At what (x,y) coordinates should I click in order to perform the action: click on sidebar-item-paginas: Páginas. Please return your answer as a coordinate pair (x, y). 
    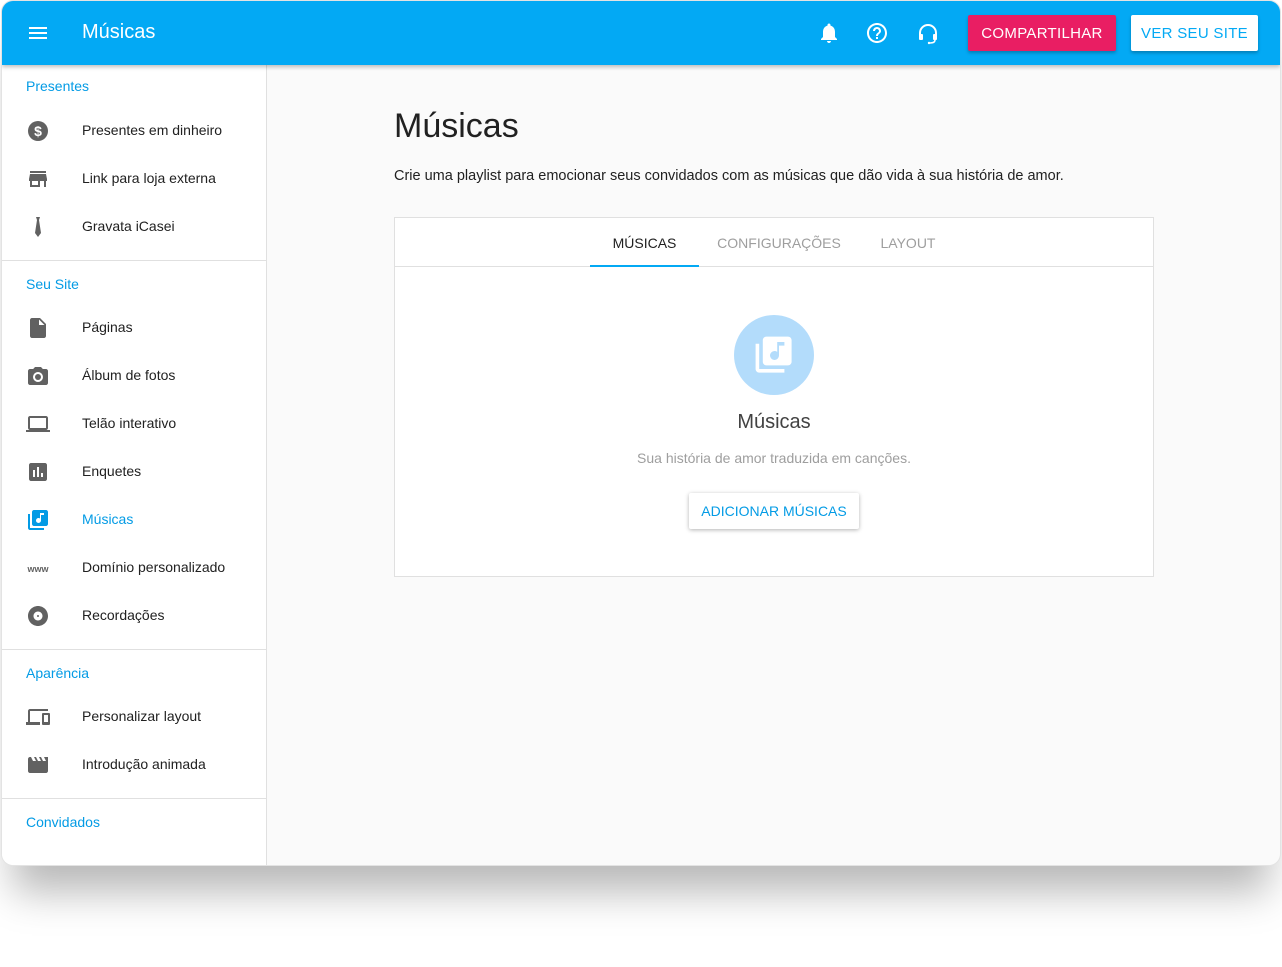
    Looking at the image, I should click on (134, 328).